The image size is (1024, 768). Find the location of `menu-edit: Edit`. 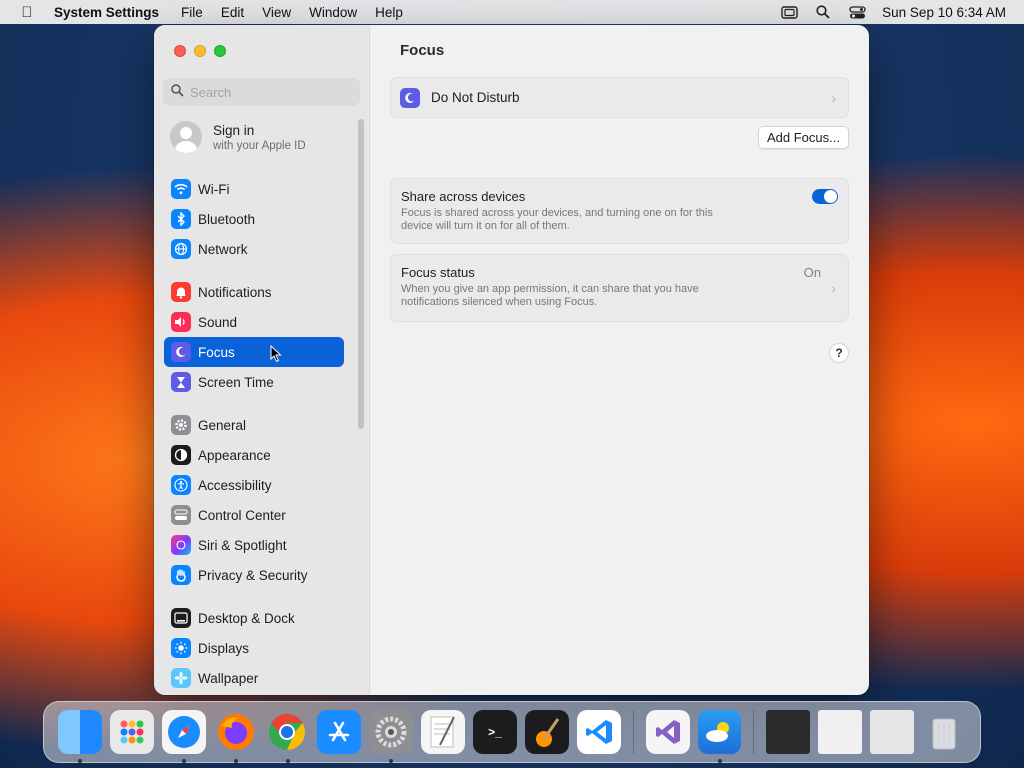

menu-edit: Edit is located at coordinates (232, 12).